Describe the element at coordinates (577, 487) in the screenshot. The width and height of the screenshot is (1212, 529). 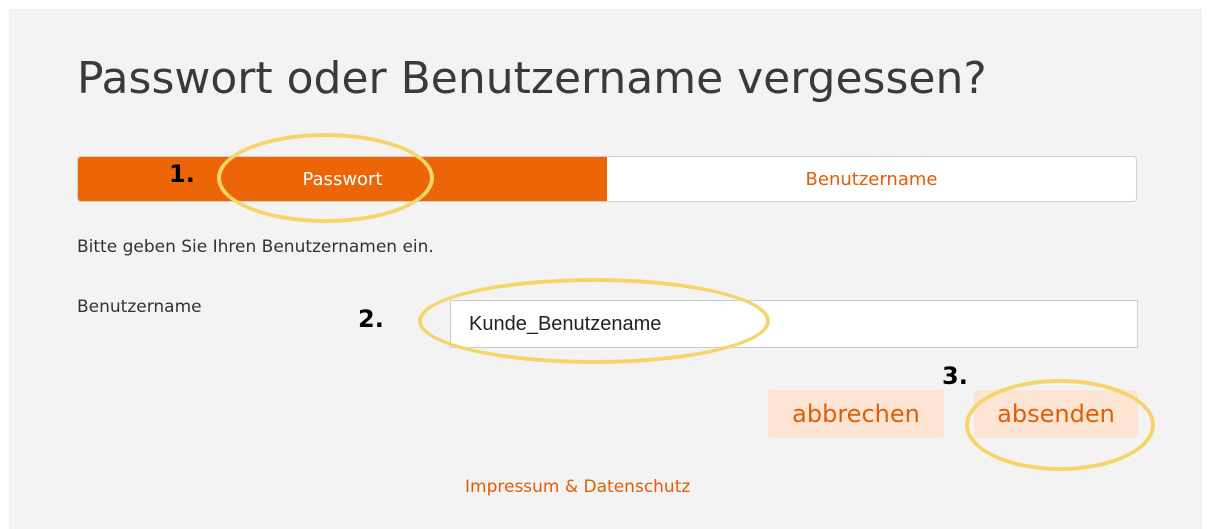
I see `imprint-privacy-link: Impressum & Datenschutz` at that location.